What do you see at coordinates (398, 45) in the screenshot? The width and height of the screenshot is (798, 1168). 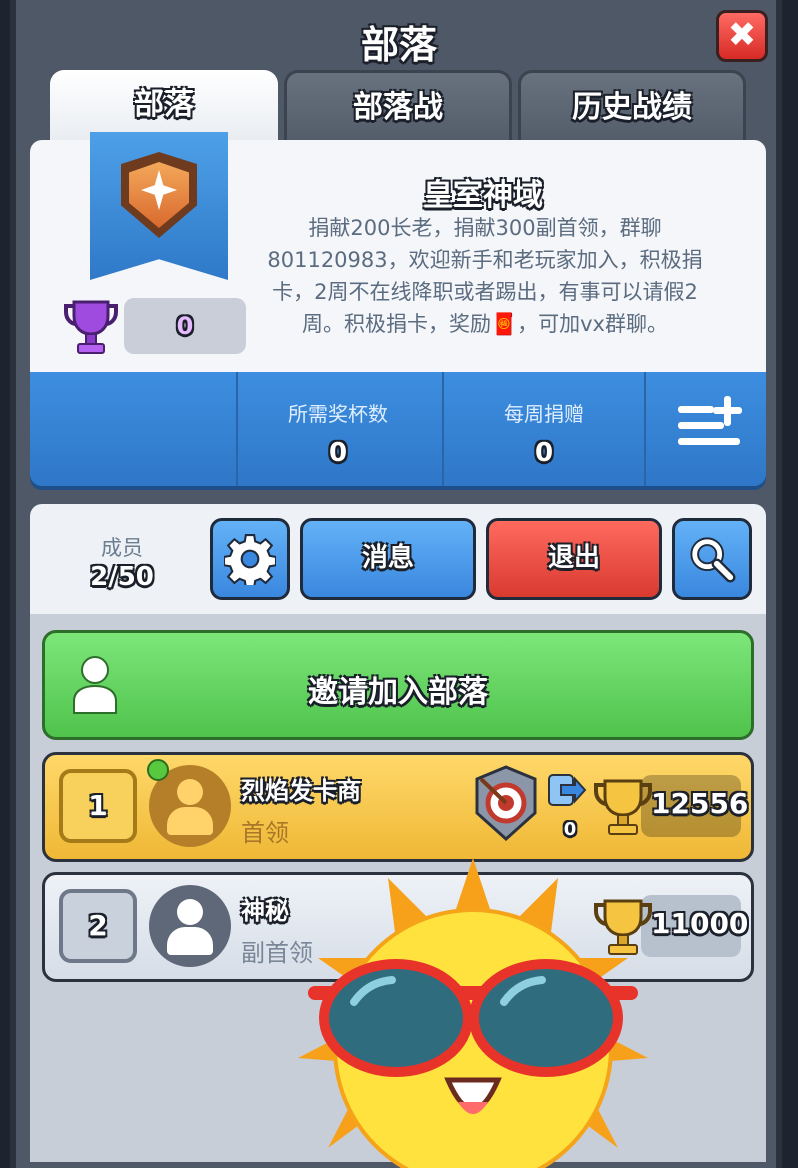 I see `page-title: 部落` at bounding box center [398, 45].